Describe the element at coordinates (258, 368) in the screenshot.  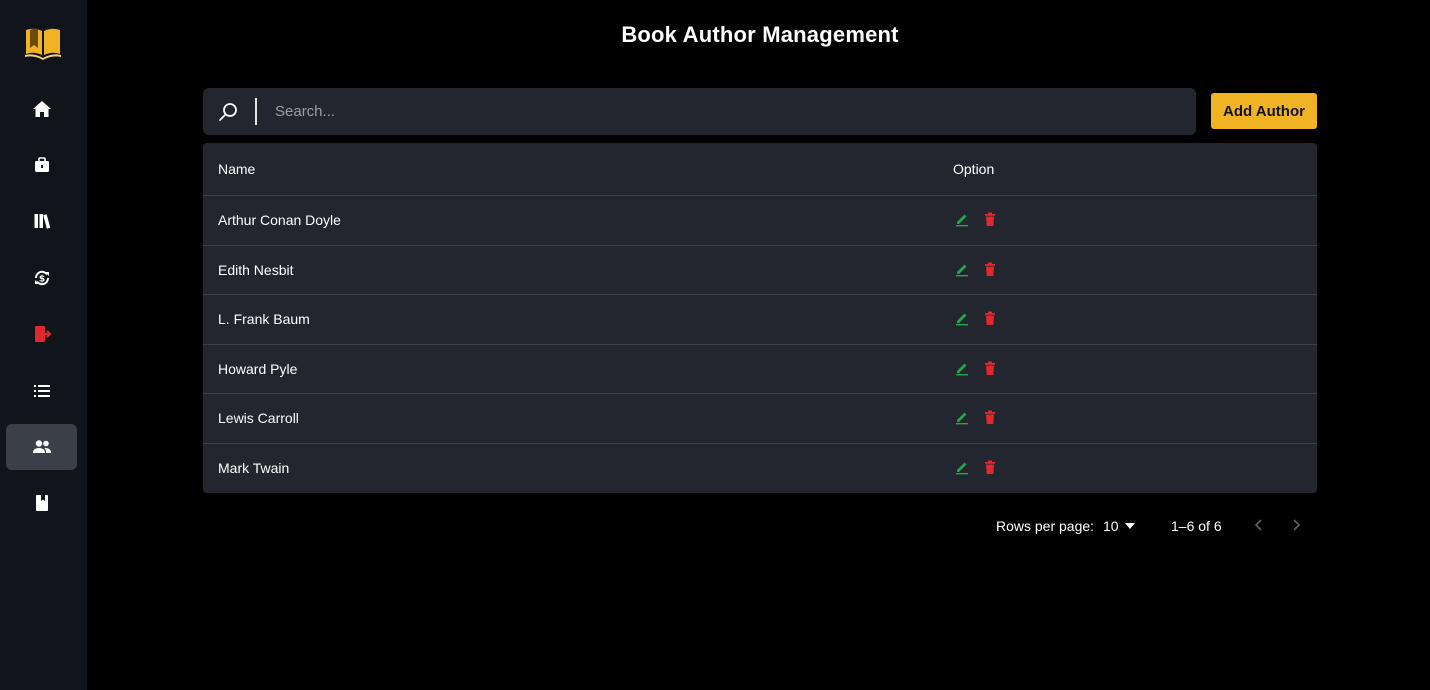
I see `author-name: Howard Pyle` at that location.